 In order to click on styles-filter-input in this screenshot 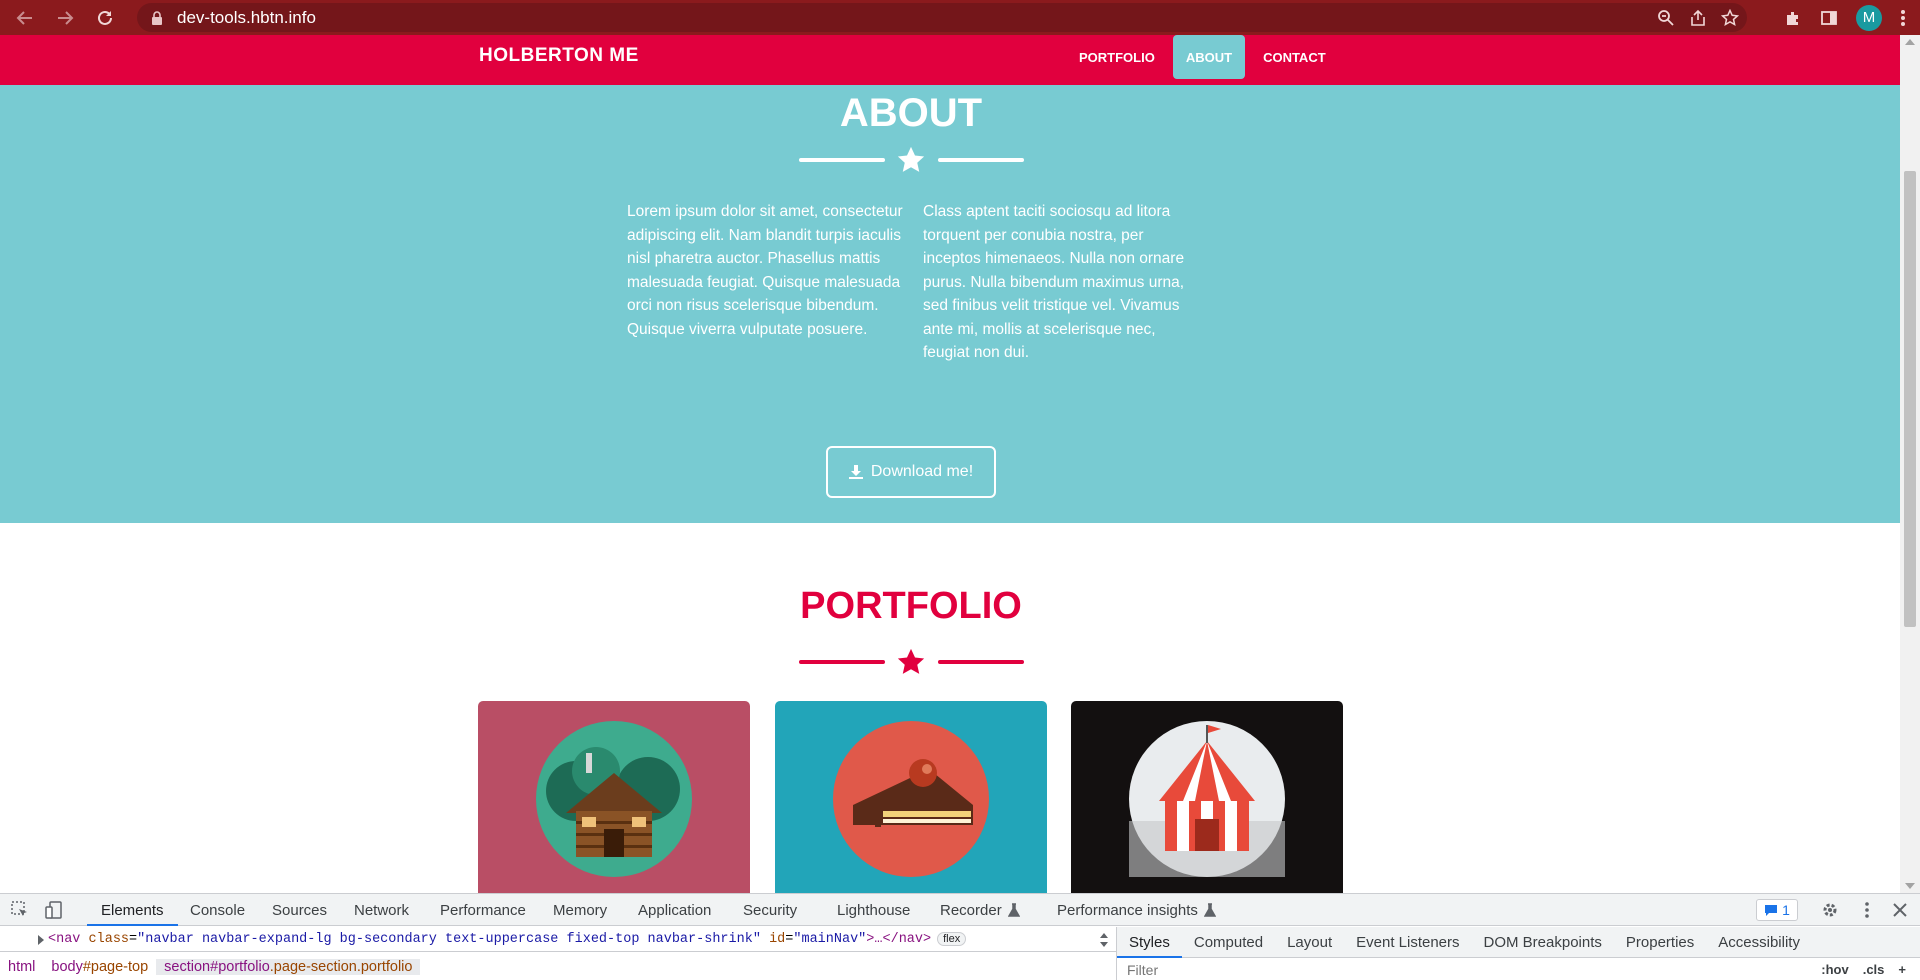, I will do `click(1377, 969)`.